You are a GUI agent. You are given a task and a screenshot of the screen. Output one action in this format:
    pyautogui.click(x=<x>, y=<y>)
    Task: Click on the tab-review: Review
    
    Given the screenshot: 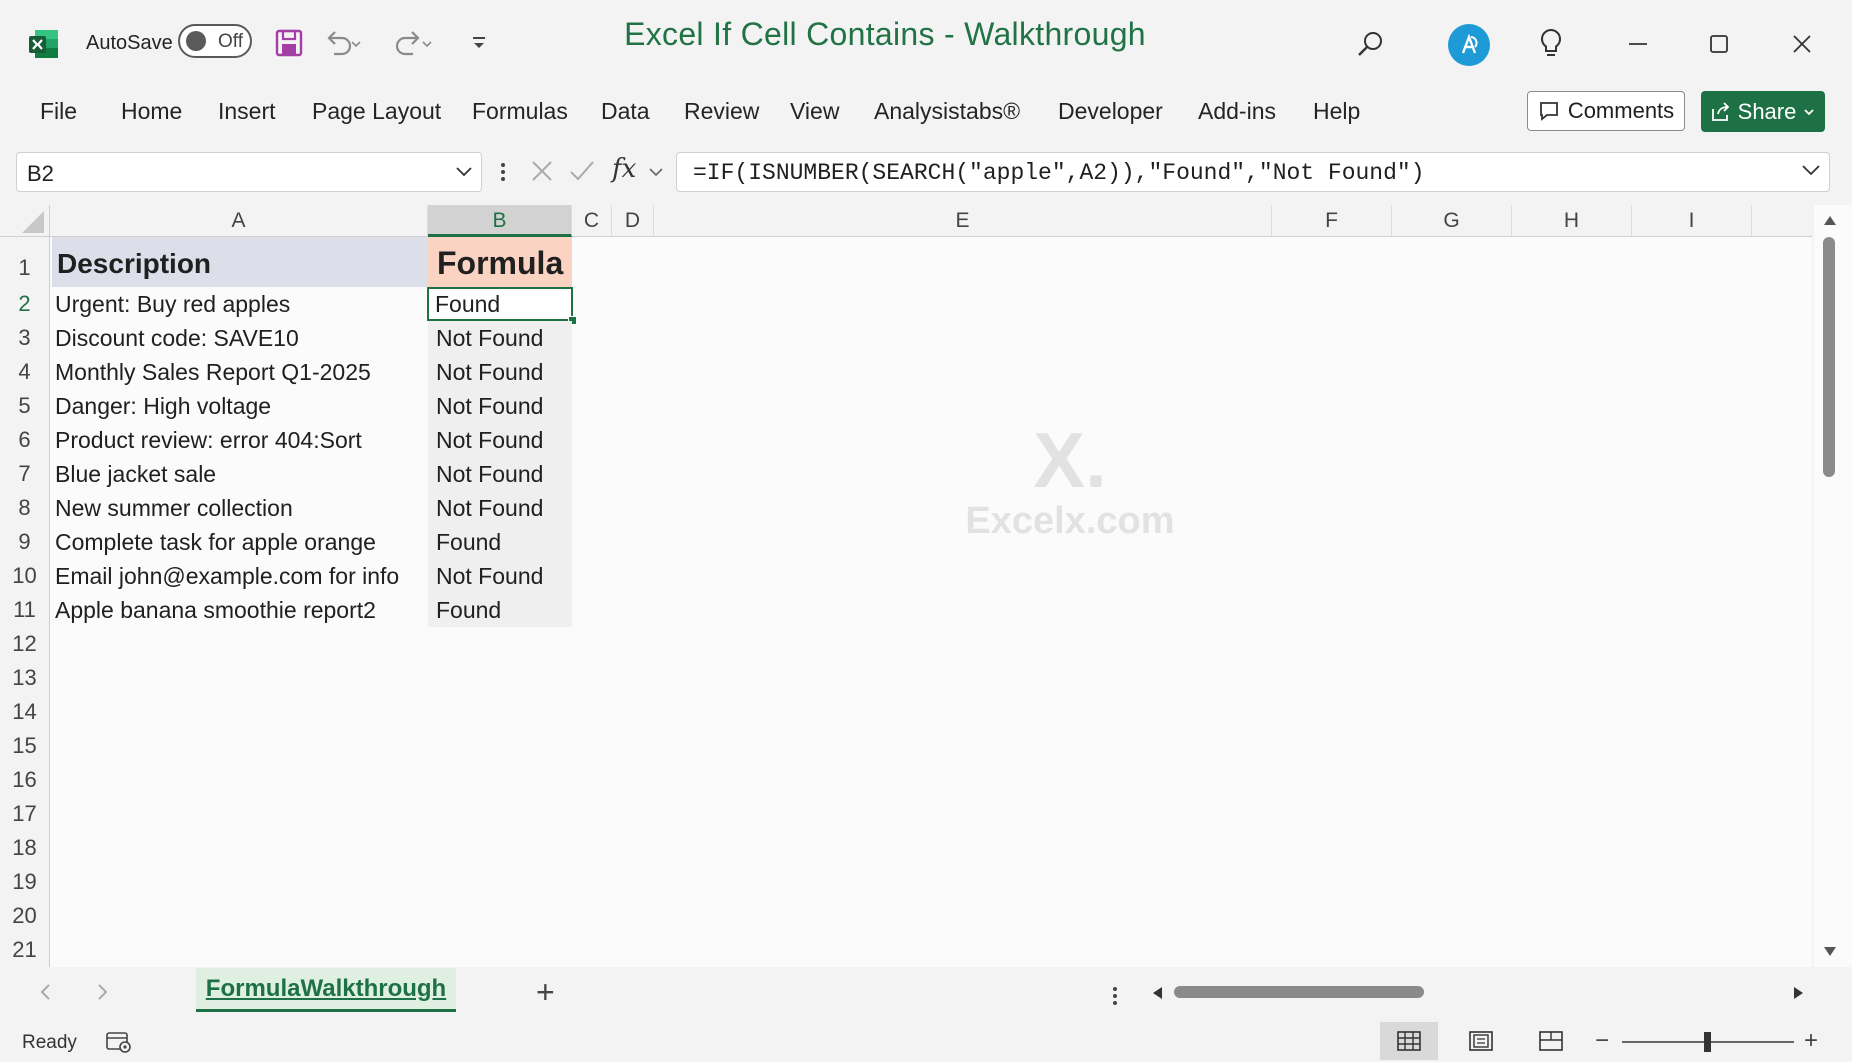 What is the action you would take?
    pyautogui.click(x=721, y=111)
    